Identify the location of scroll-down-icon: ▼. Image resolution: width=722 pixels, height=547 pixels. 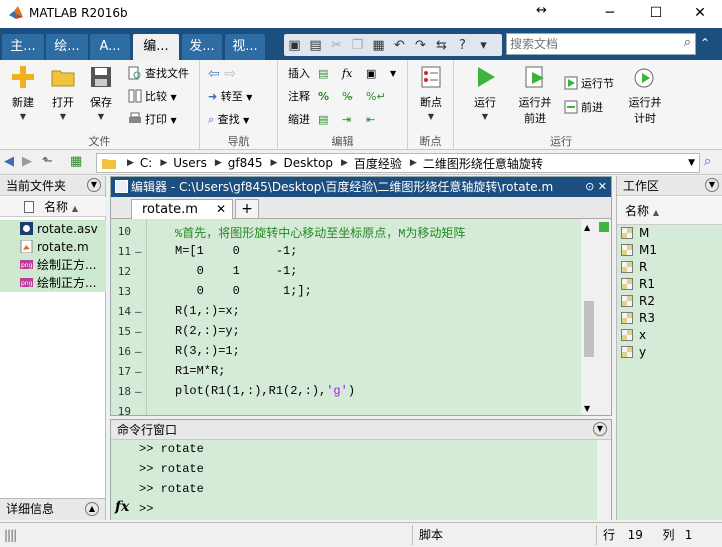
(587, 408).